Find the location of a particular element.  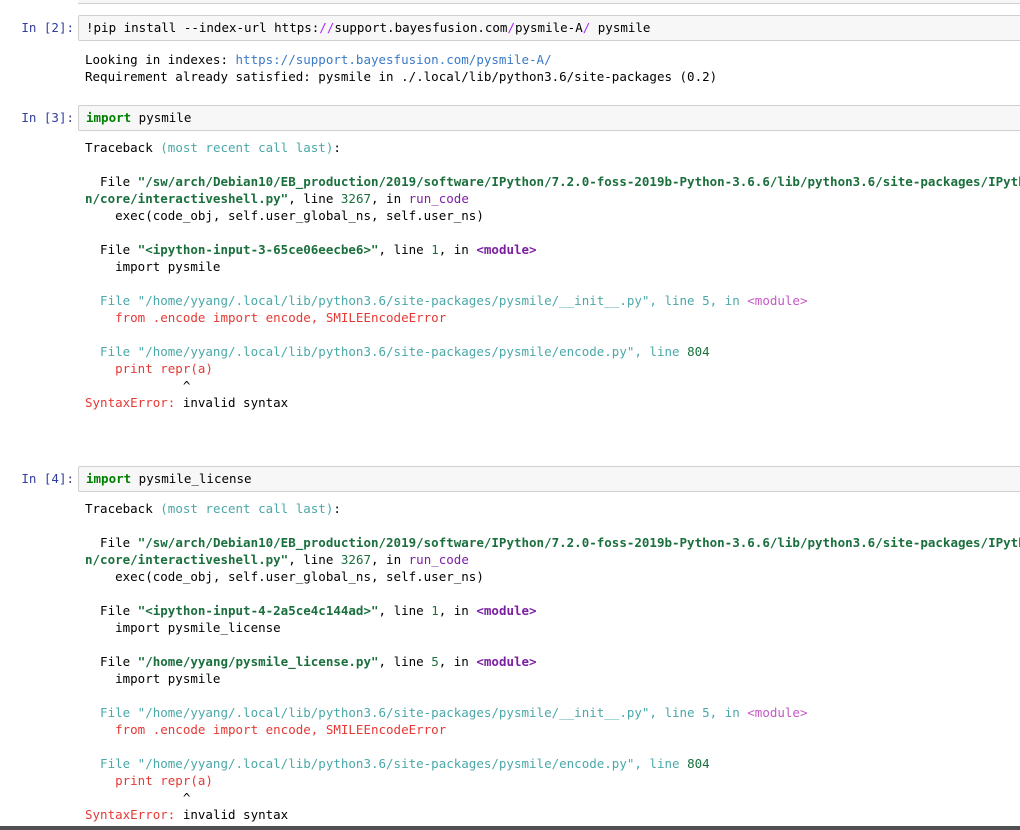

code-token: "<ipython-input-3-65ce06eecbe6>" is located at coordinates (258, 249).